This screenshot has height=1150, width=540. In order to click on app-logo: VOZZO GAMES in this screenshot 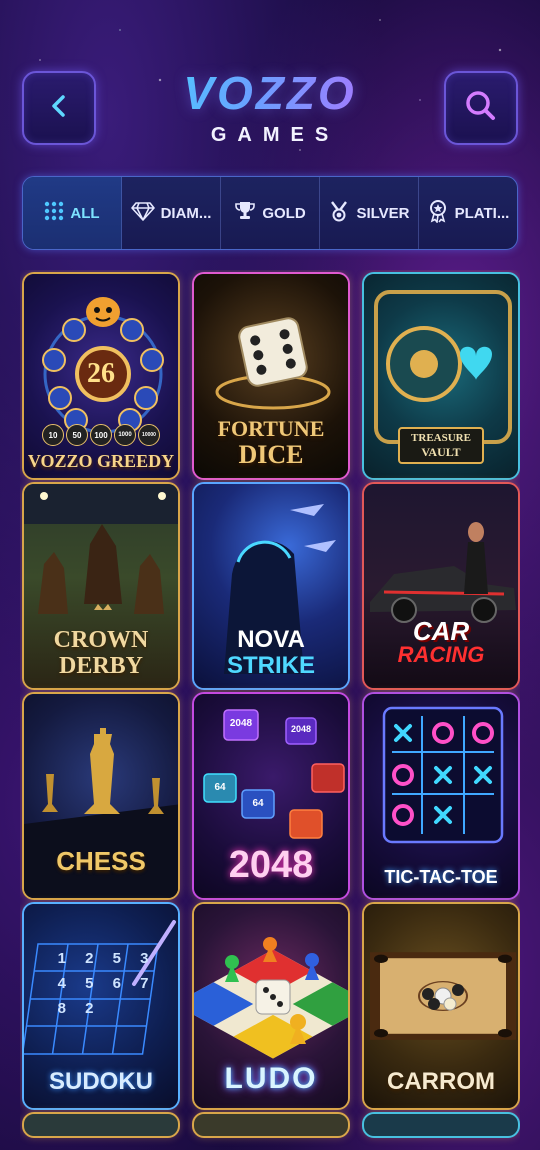, I will do `click(270, 106)`.